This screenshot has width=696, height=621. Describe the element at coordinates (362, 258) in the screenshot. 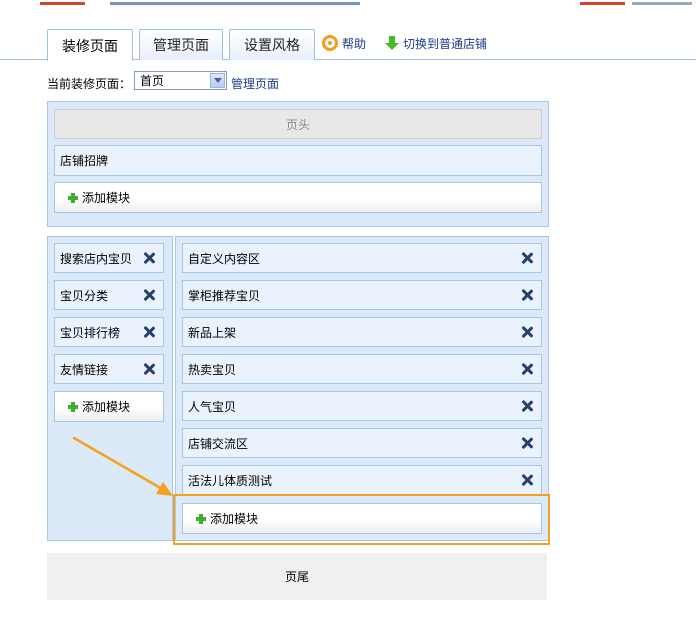

I see `main-module-custom-content: 自定义内容区` at that location.